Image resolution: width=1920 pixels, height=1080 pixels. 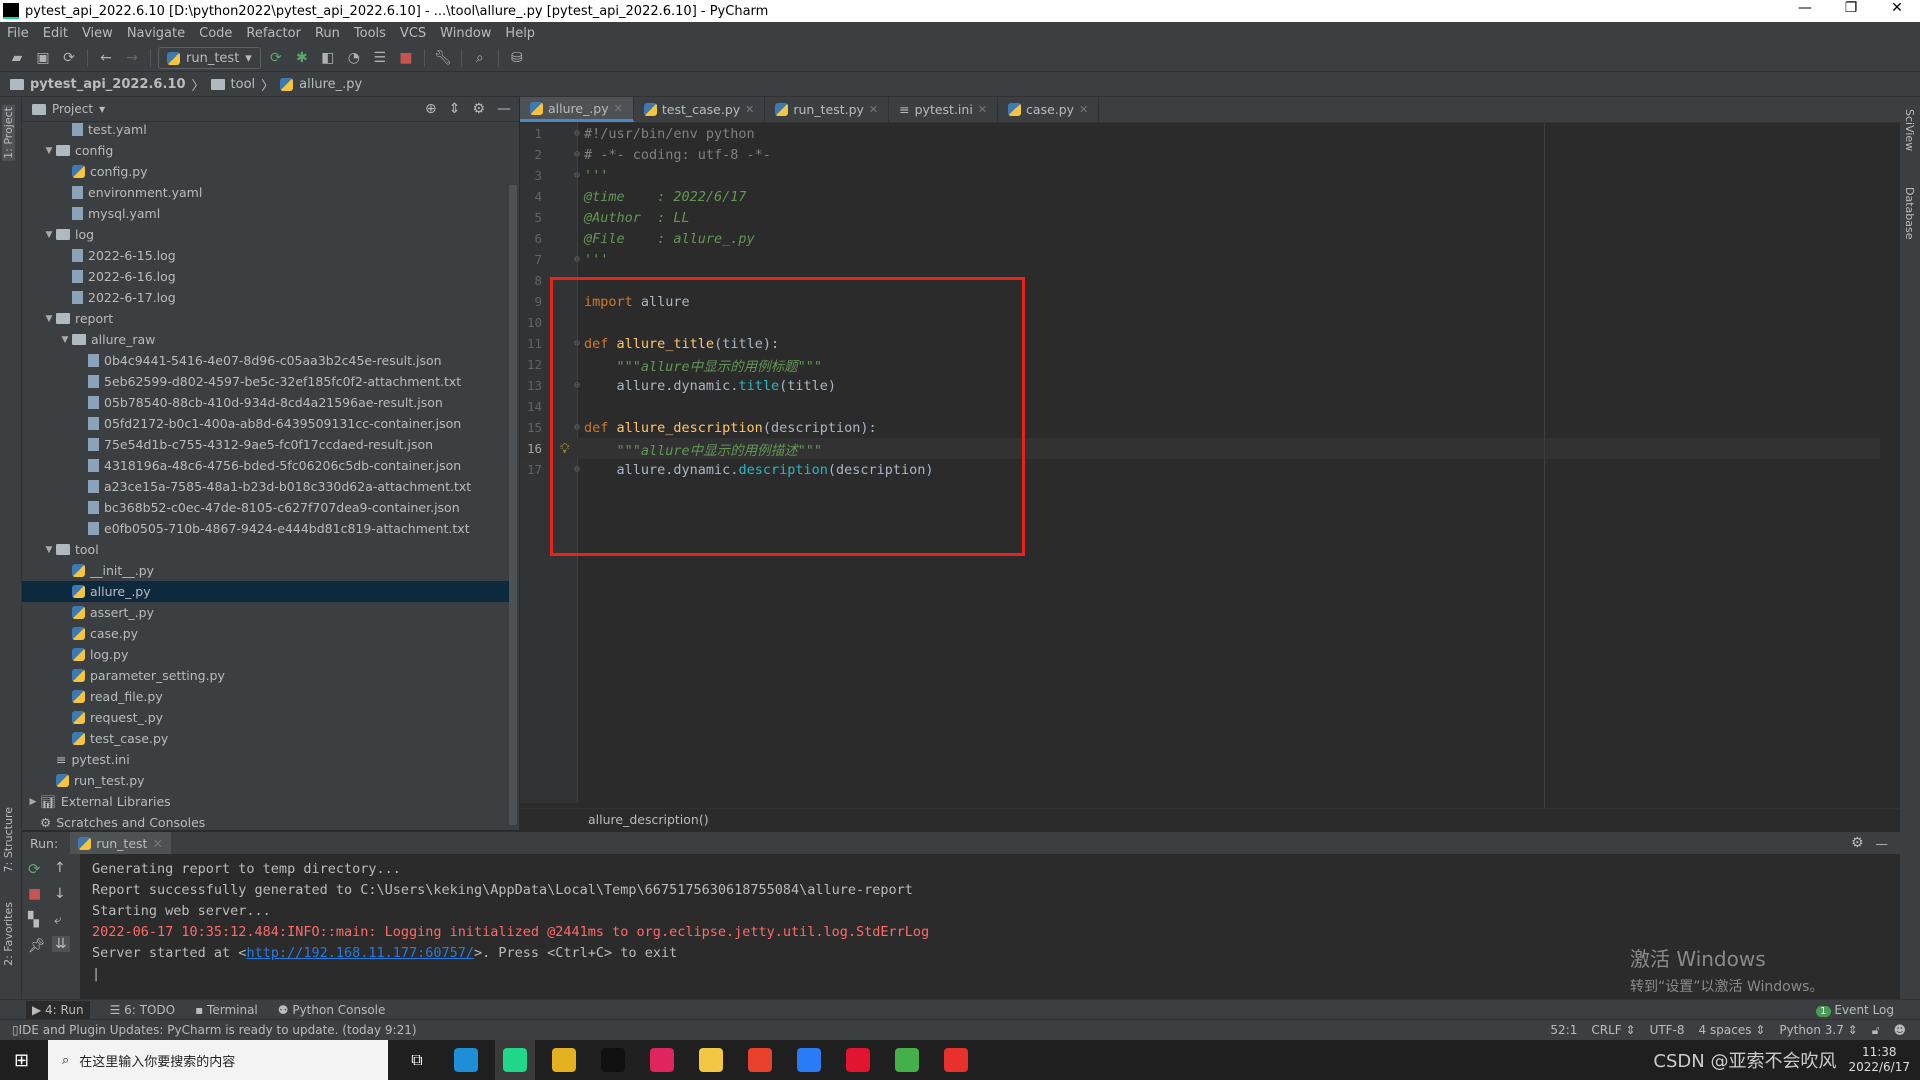 I want to click on run-tab: run_test ✕, so click(x=120, y=843).